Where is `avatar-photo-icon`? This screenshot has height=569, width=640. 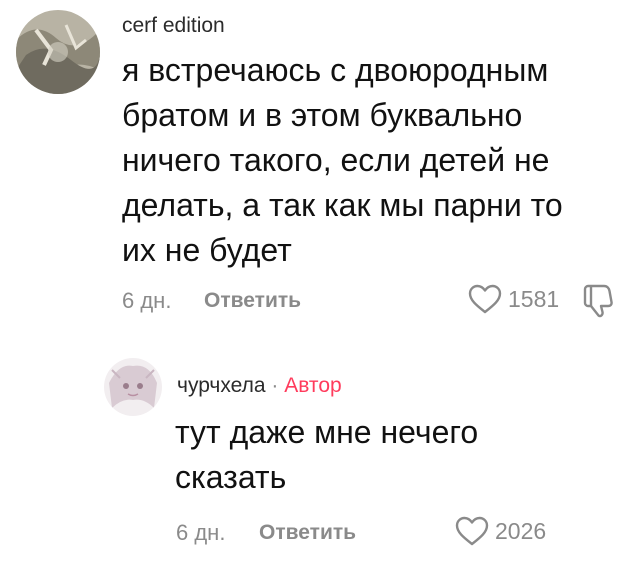
avatar-photo-icon is located at coordinates (58, 52).